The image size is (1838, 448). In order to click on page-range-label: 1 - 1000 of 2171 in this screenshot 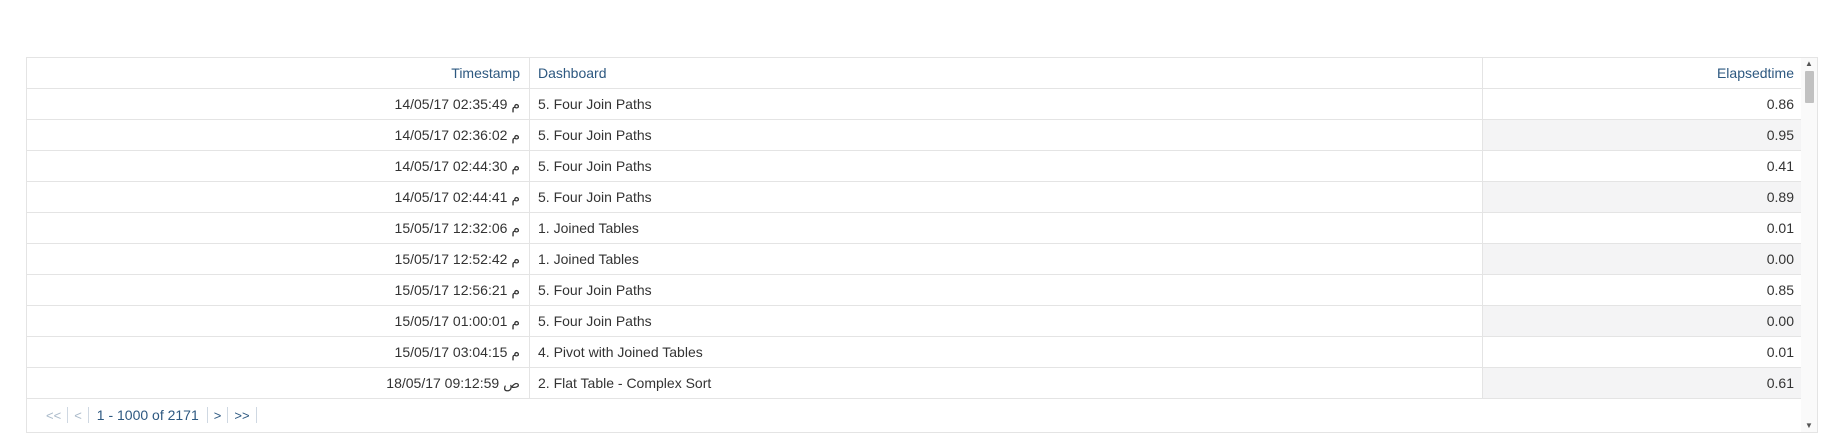, I will do `click(148, 415)`.